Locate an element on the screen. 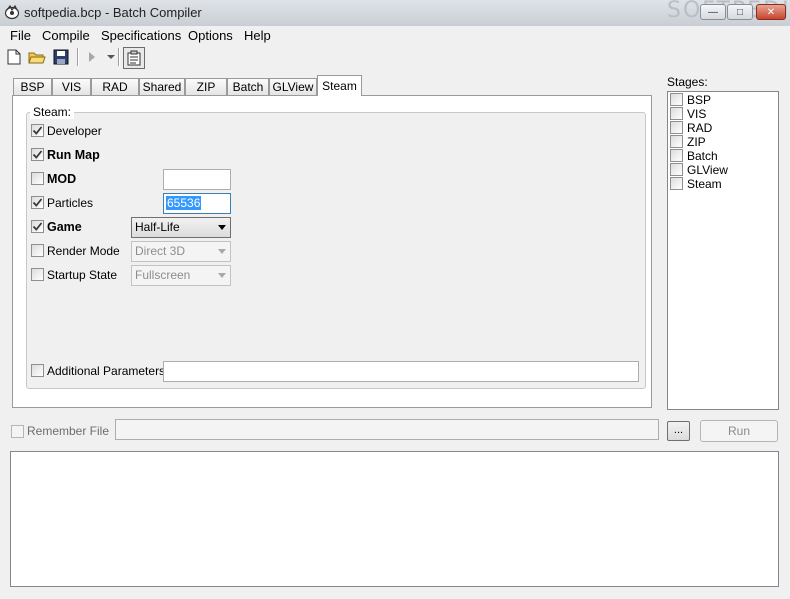 The width and height of the screenshot is (790, 599). stage-glview-checkbox is located at coordinates (676, 169).